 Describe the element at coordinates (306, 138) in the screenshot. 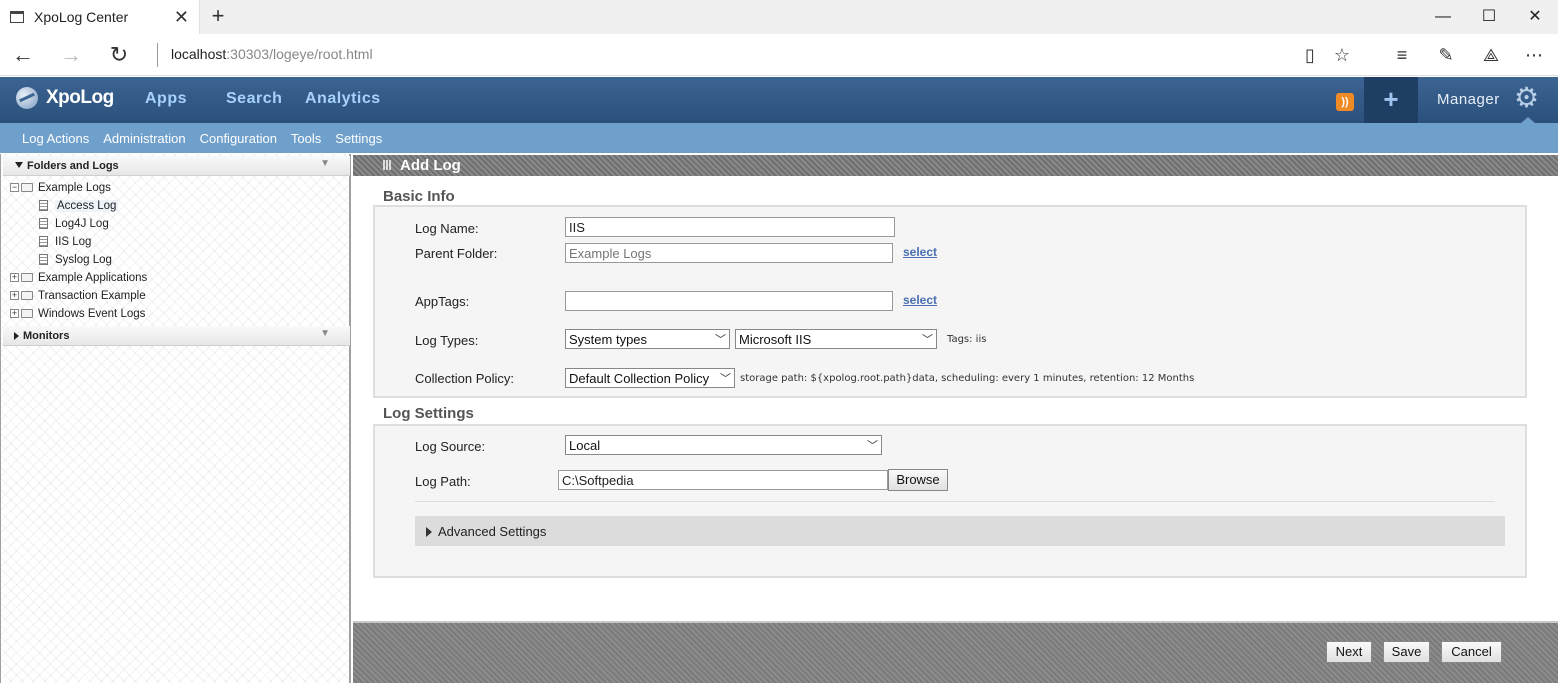

I see `subnav-tools: Tools` at that location.